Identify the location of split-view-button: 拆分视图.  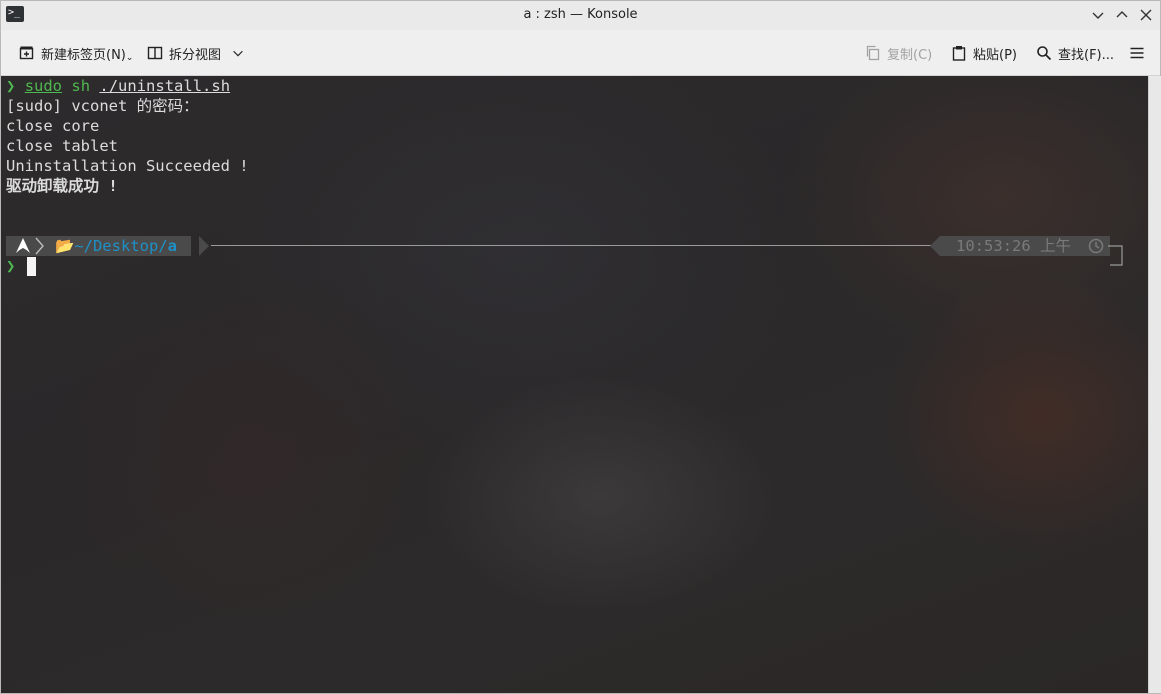
(196, 53).